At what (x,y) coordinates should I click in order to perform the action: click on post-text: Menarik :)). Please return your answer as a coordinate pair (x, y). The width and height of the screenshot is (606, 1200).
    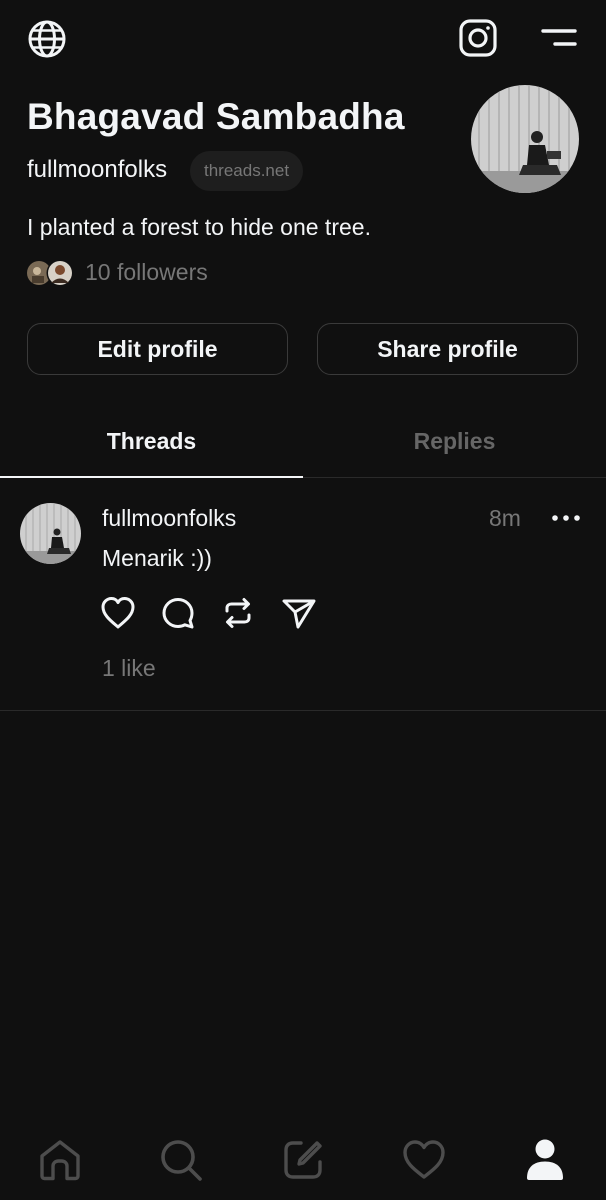
    Looking at the image, I should click on (157, 558).